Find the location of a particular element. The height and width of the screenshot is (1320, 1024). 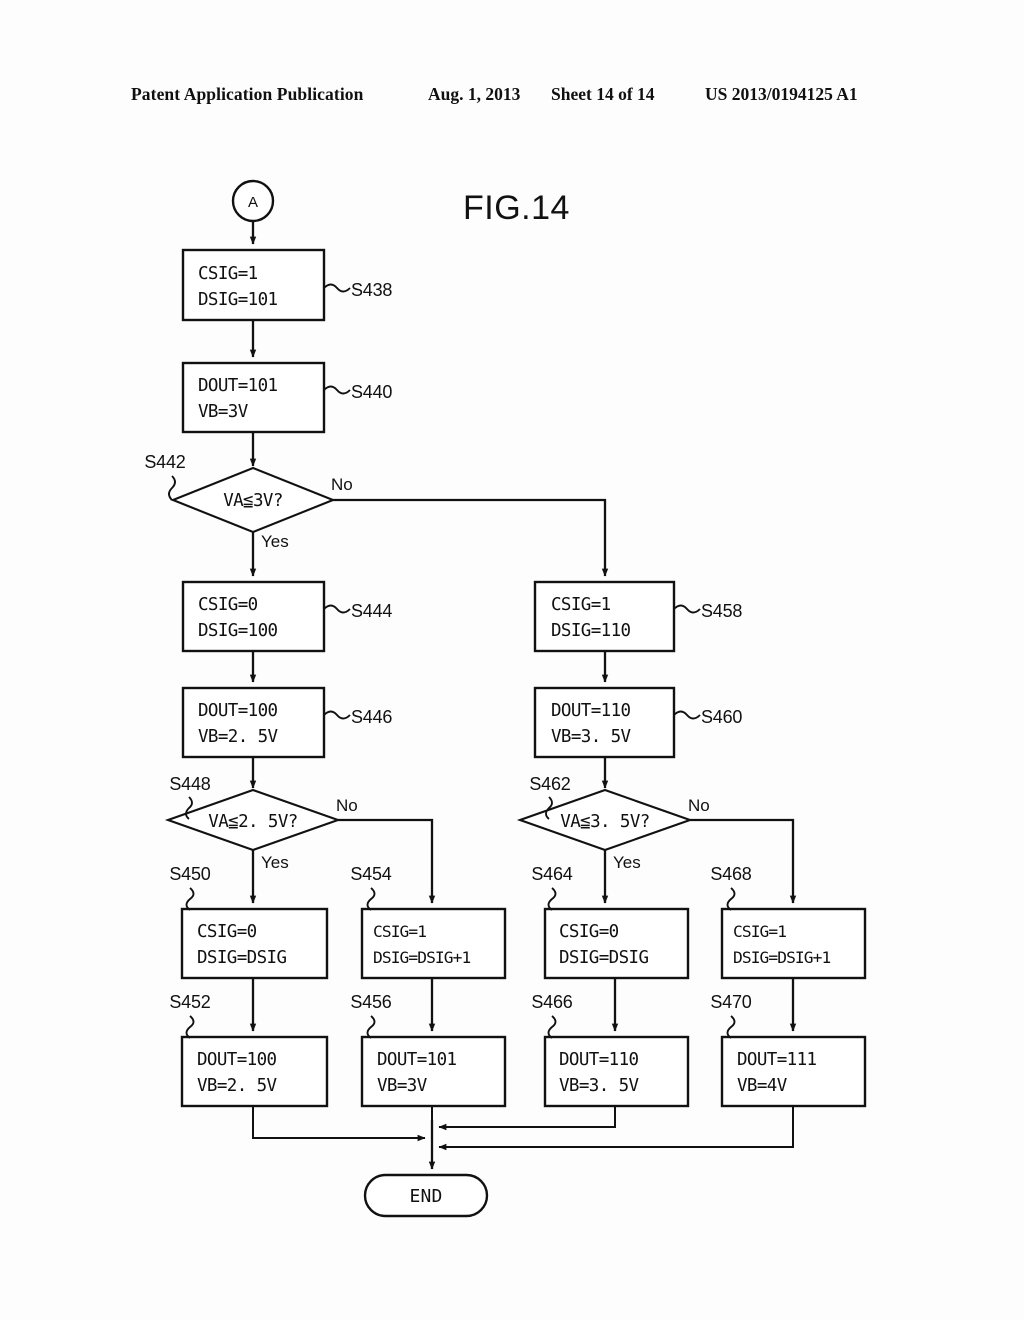

s442-yes-label: Yes is located at coordinates (275, 541).